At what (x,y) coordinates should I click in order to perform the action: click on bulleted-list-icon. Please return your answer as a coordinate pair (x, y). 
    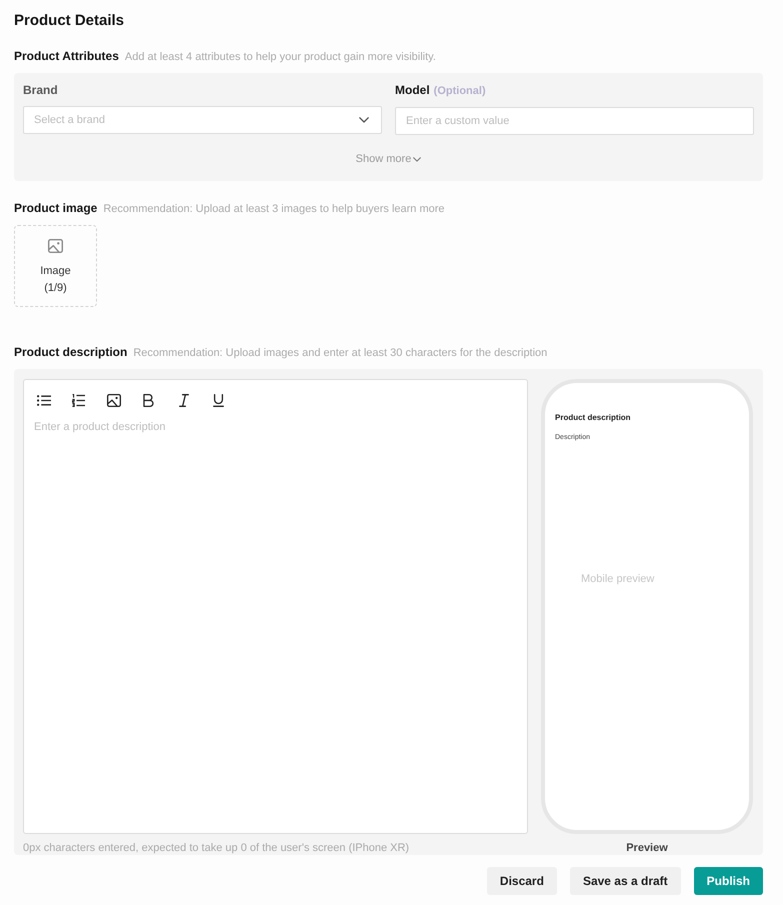
    Looking at the image, I should click on (43, 400).